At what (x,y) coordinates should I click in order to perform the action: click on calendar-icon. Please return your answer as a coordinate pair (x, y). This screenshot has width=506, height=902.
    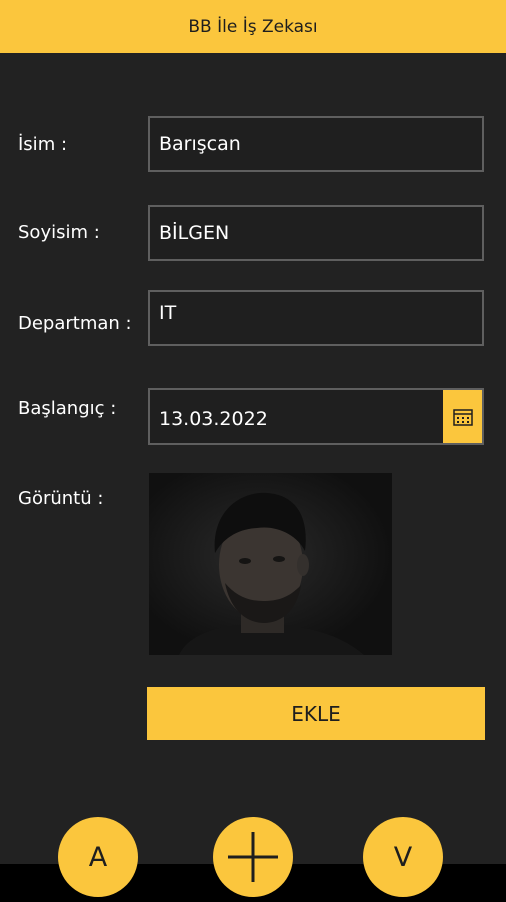
    Looking at the image, I should click on (462, 417).